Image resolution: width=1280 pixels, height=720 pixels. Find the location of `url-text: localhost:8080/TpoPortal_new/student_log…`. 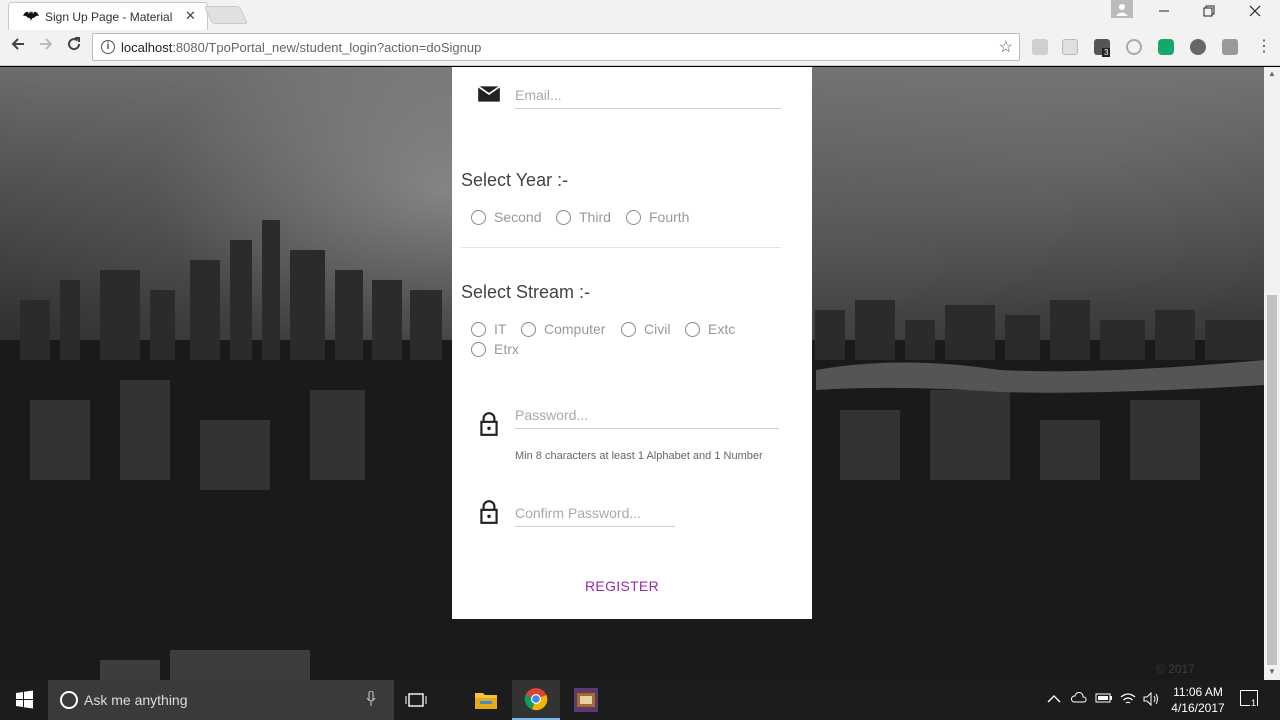

url-text: localhost:8080/TpoPortal_new/student_log… is located at coordinates (301, 47).